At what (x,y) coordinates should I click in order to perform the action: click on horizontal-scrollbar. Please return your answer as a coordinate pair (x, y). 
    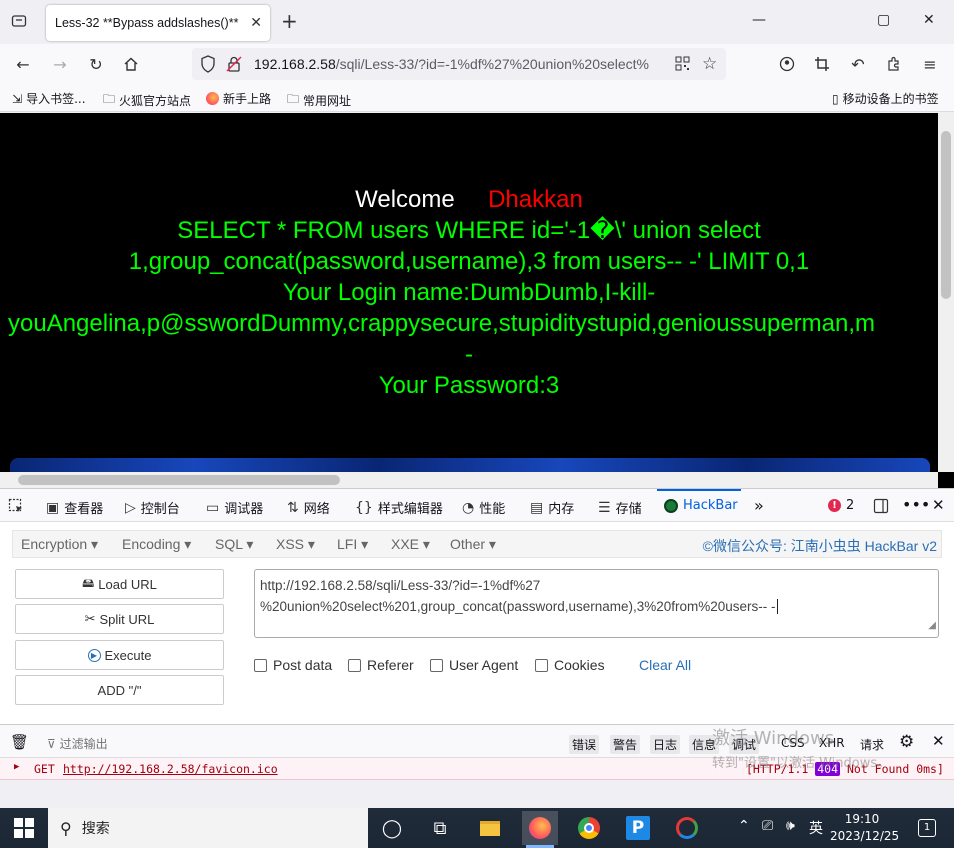
    Looking at the image, I should click on (469, 480).